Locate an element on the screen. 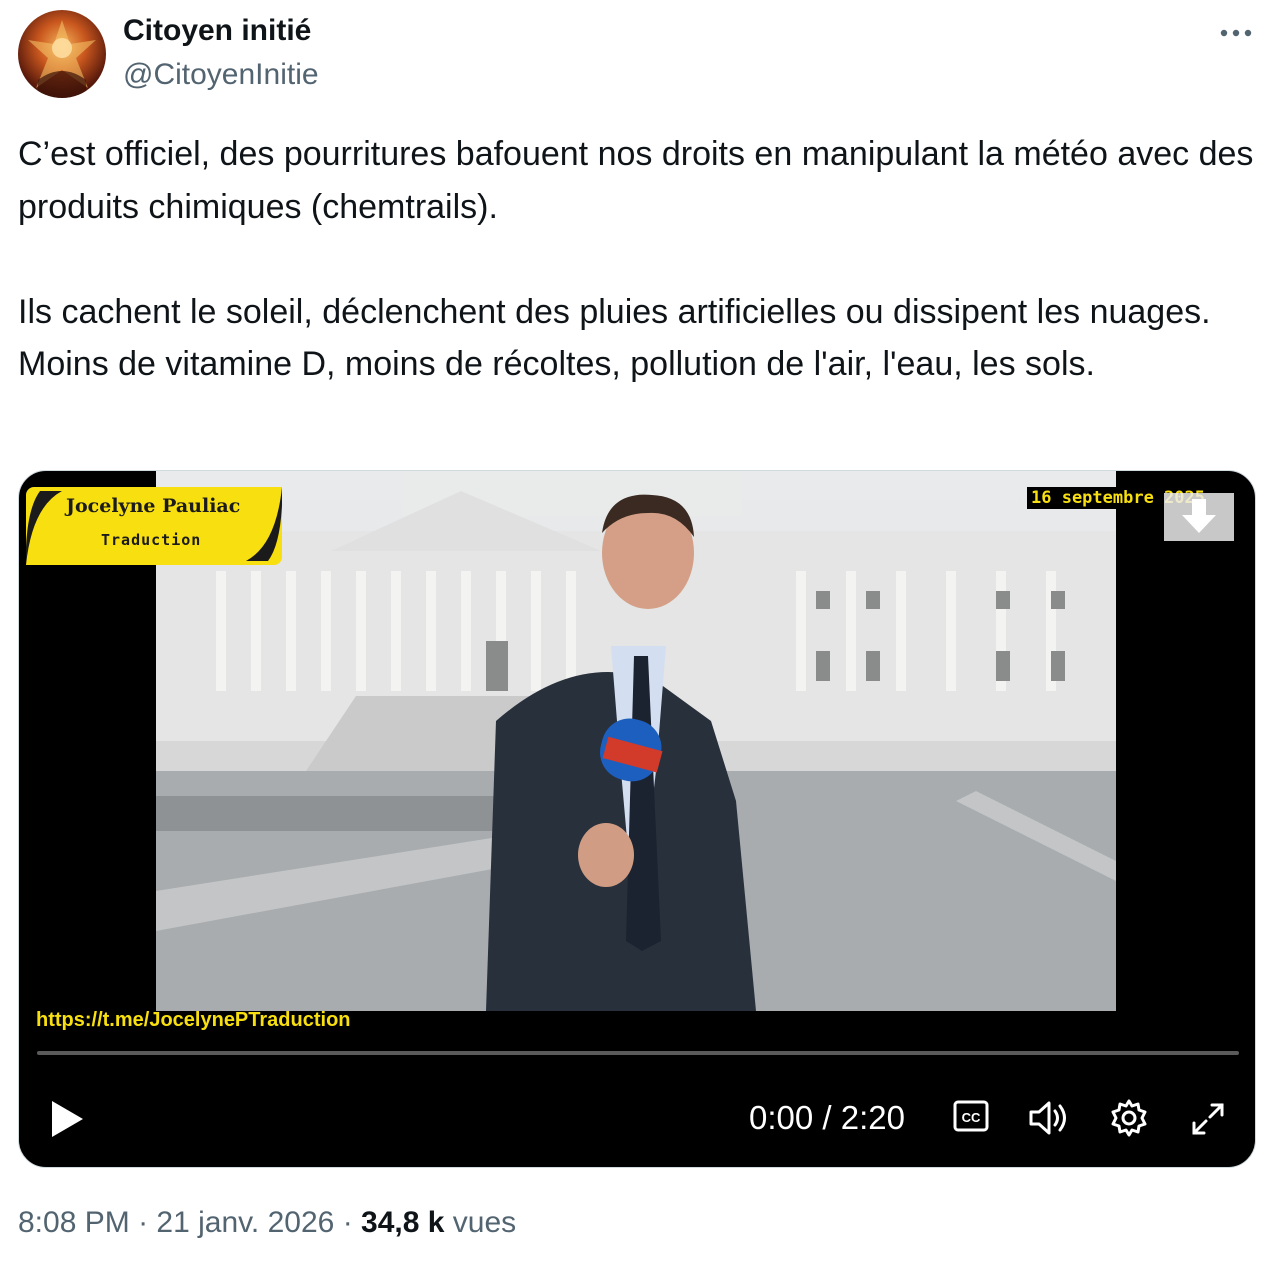 This screenshot has height=1262, width=1280. tweet-time: 8:08 PM is located at coordinates (74, 1222).